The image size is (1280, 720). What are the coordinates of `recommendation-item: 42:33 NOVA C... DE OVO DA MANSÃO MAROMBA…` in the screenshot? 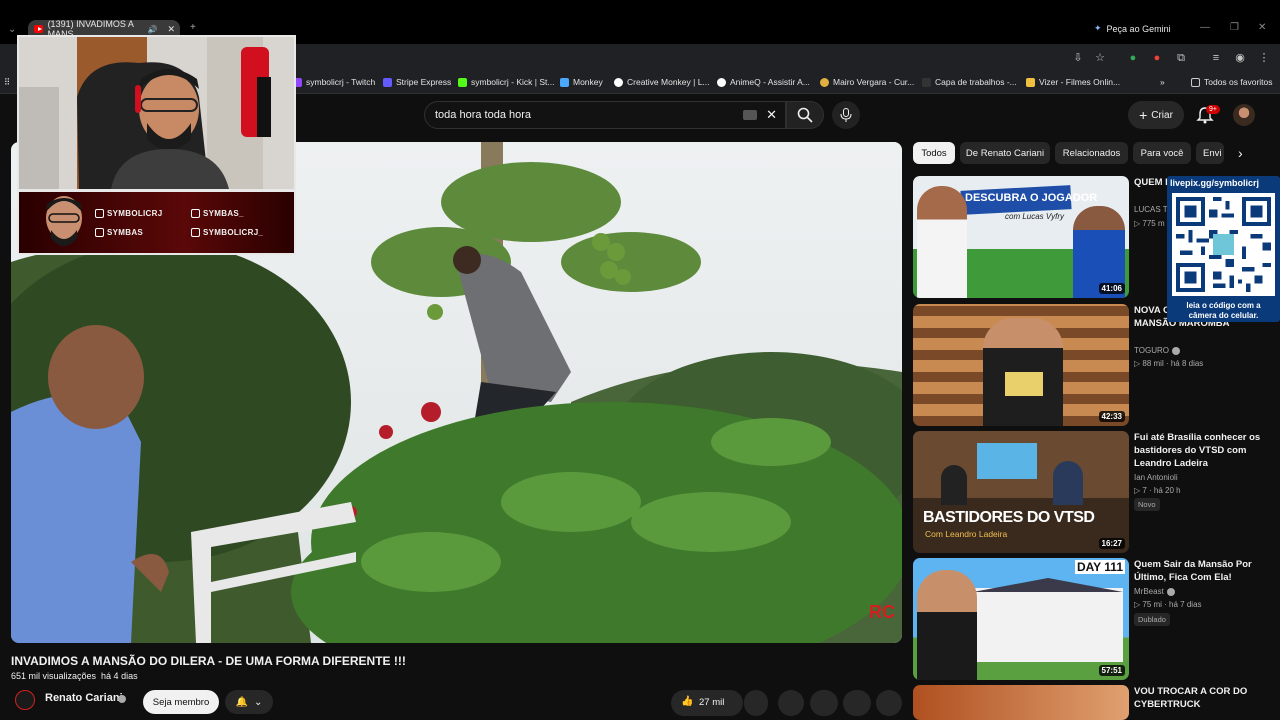 It's located at (1090, 365).